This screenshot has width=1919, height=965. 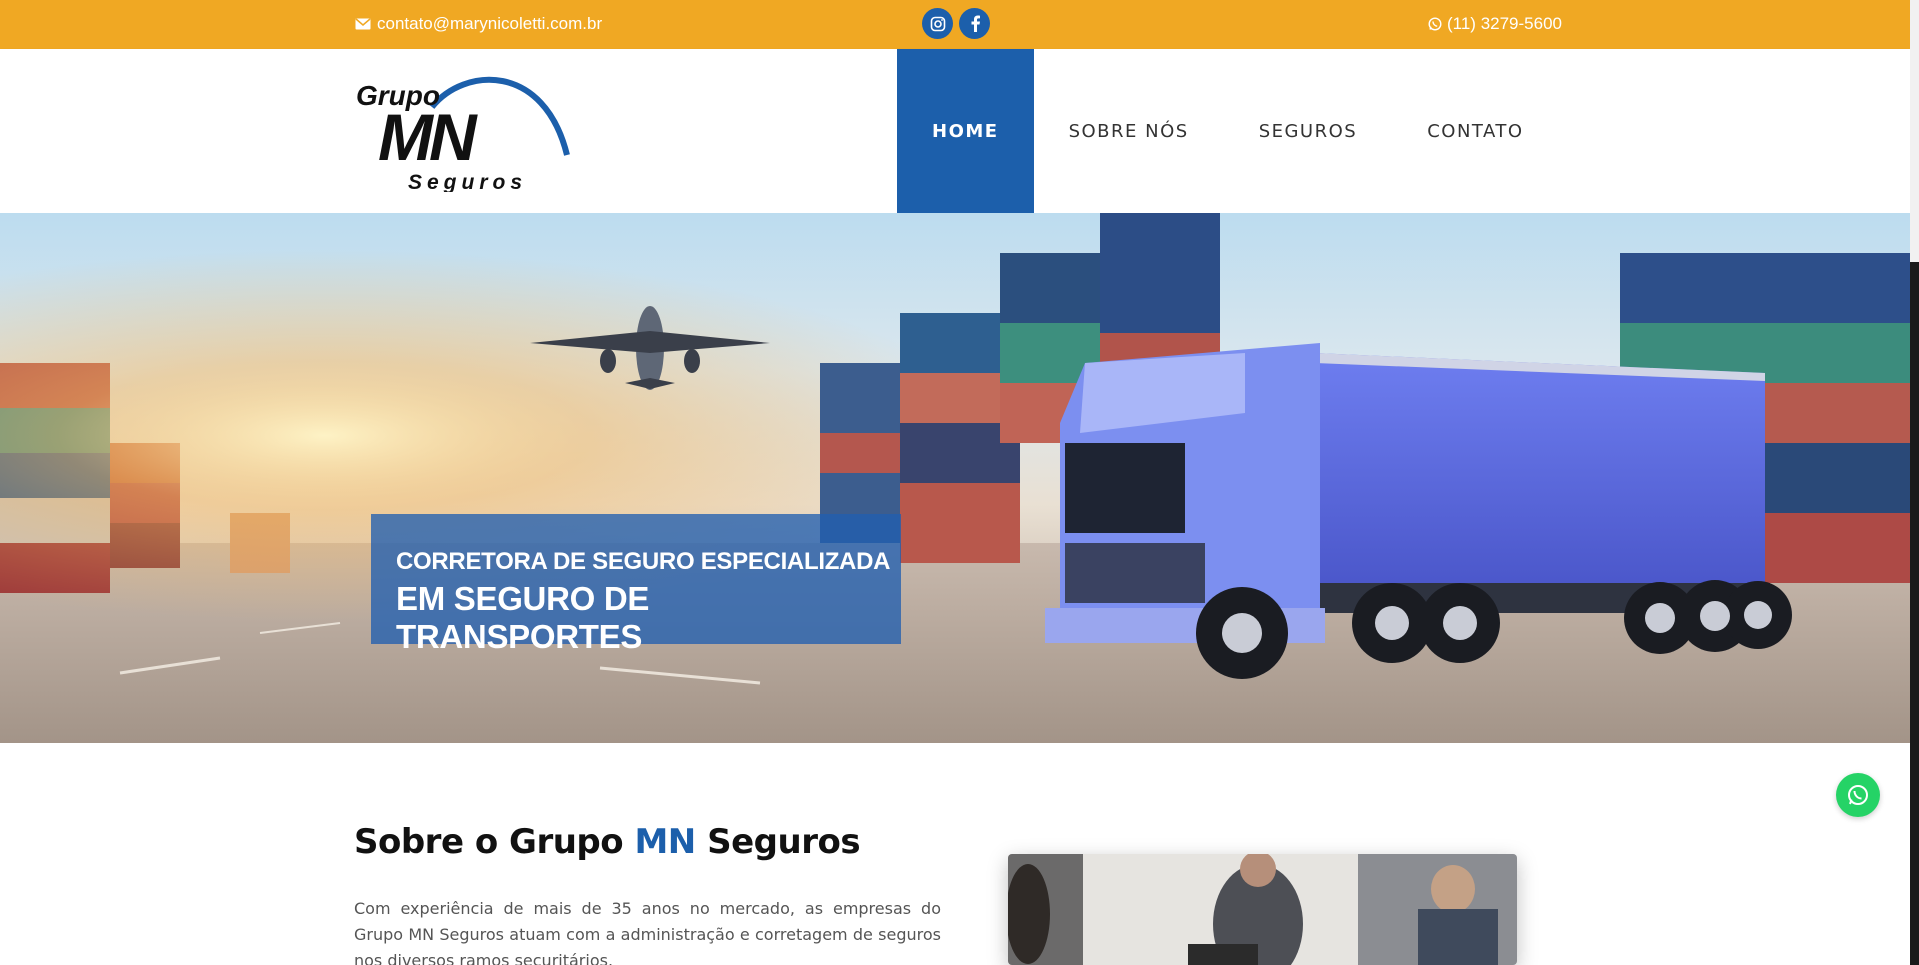 What do you see at coordinates (1914, 613) in the screenshot?
I see `scrollbar-thumb` at bounding box center [1914, 613].